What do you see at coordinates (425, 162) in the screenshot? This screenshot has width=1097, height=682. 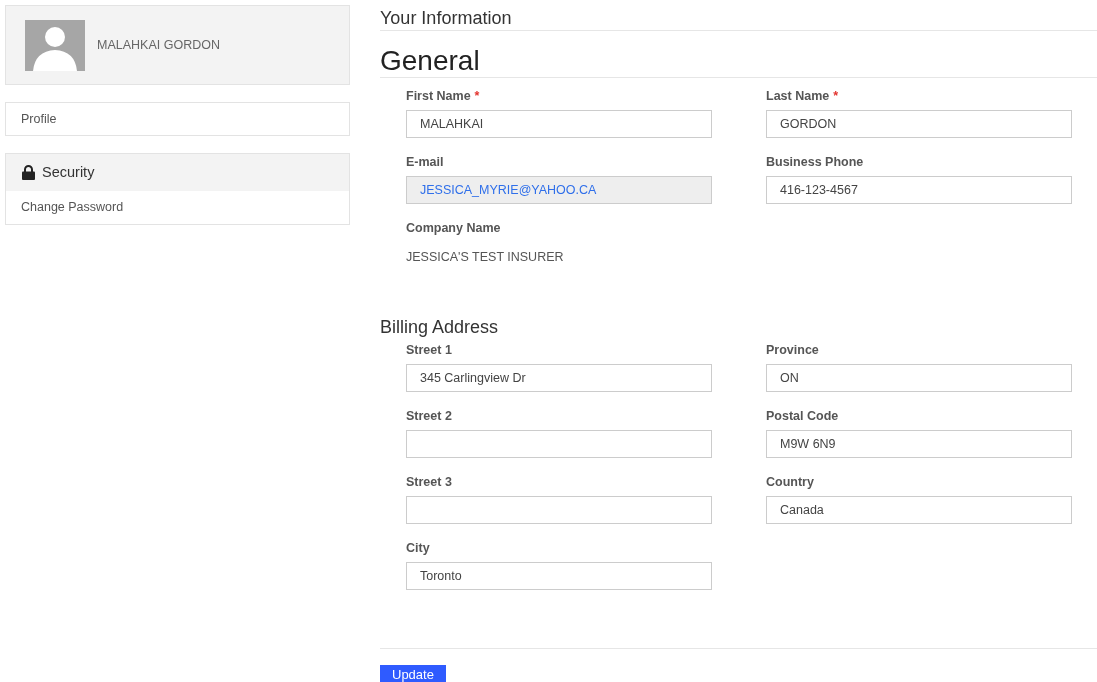 I see `field-label: E-mail` at bounding box center [425, 162].